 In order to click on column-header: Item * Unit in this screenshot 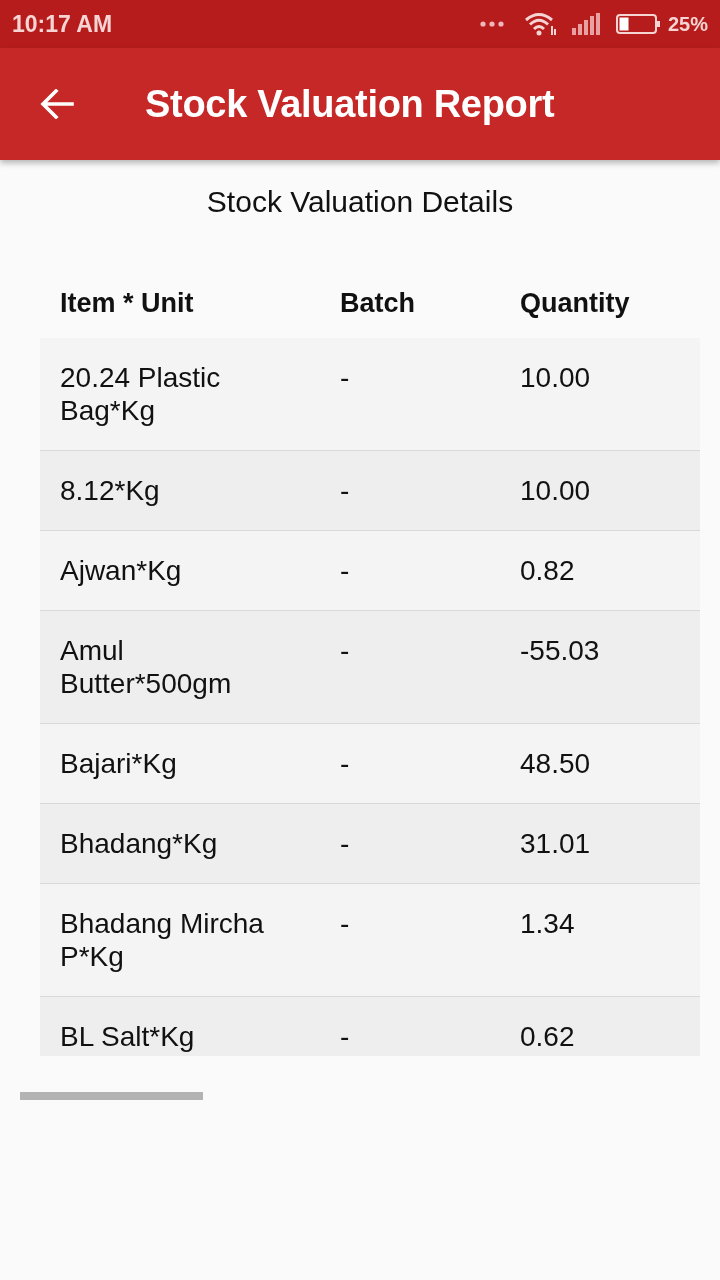, I will do `click(127, 303)`.